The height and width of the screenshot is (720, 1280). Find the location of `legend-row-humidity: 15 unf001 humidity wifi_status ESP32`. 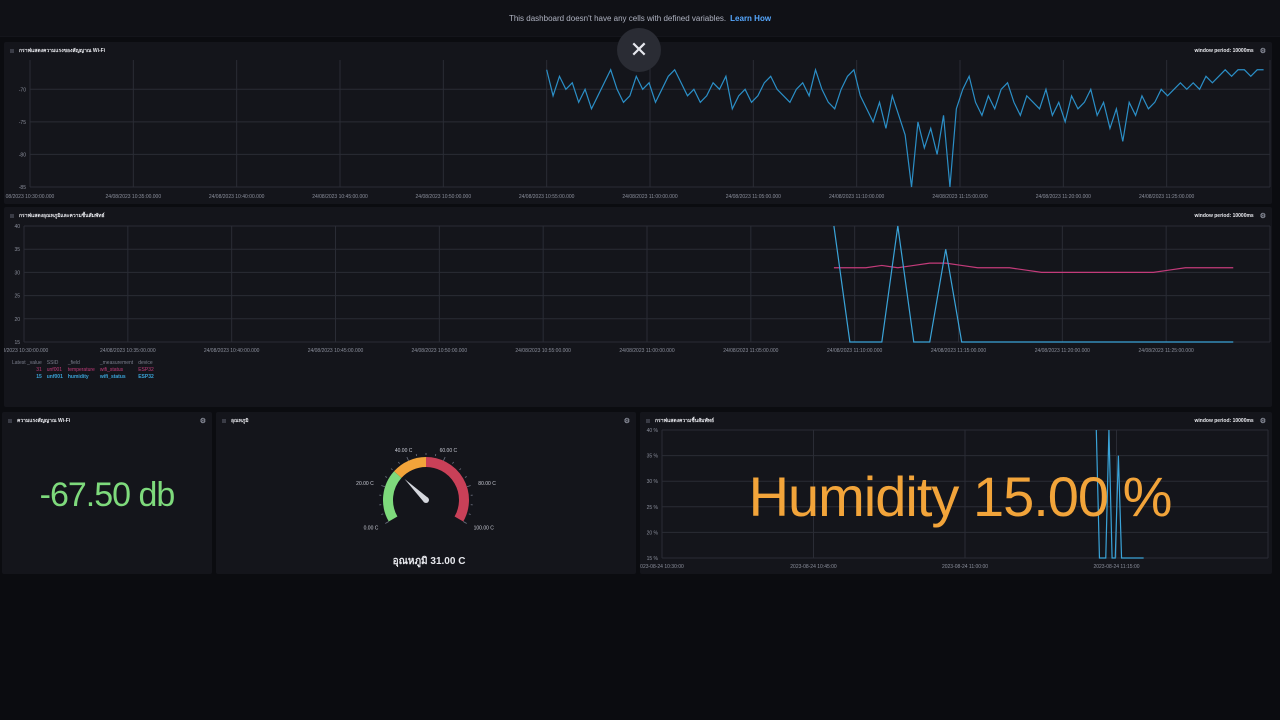

legend-row-humidity: 15 unf001 humidity wifi_status ESP32 is located at coordinates (85, 377).